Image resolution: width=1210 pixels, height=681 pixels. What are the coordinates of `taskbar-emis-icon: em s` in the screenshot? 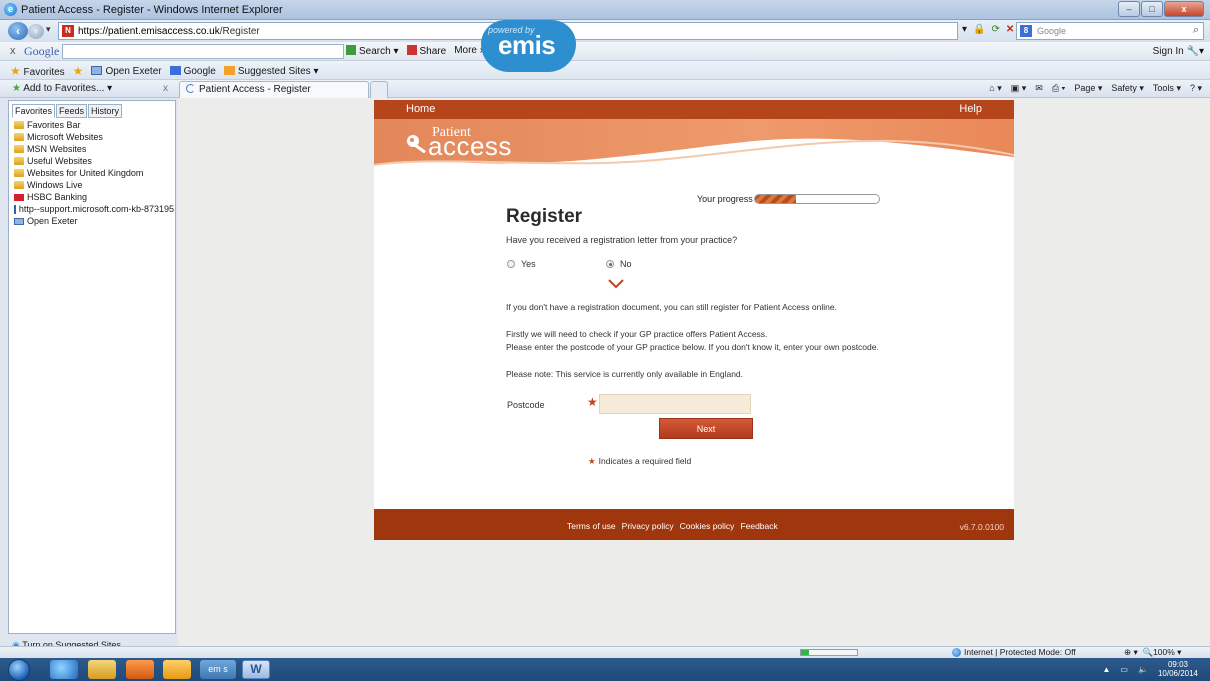 It's located at (218, 669).